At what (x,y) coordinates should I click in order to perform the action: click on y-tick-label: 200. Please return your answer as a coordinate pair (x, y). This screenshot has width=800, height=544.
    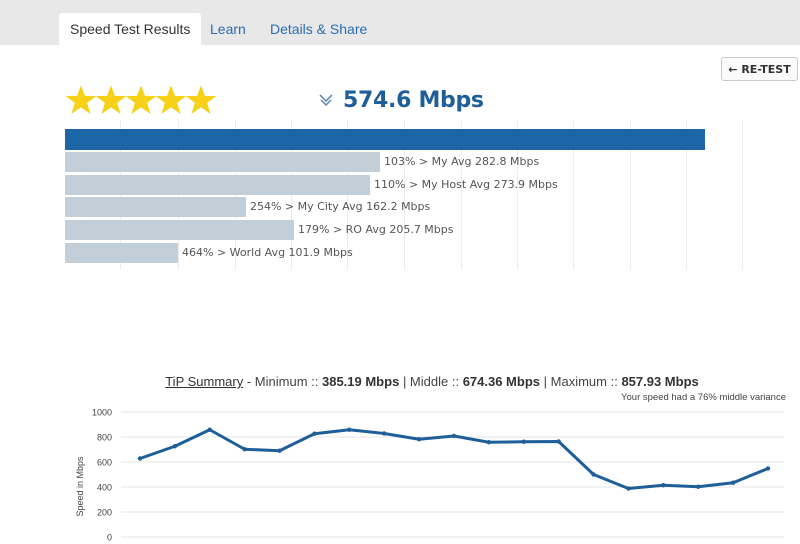
    Looking at the image, I should click on (104, 513).